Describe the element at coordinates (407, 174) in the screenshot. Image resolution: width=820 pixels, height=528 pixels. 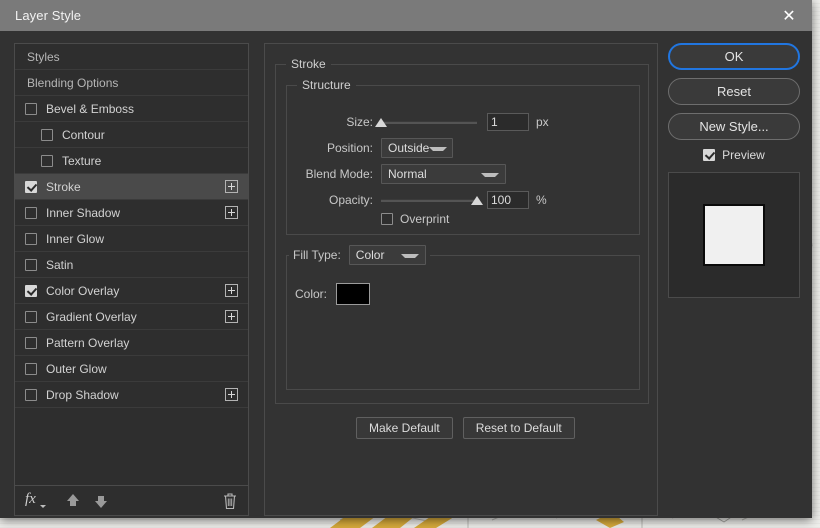
I see `blend-mode-value: Normal` at that location.